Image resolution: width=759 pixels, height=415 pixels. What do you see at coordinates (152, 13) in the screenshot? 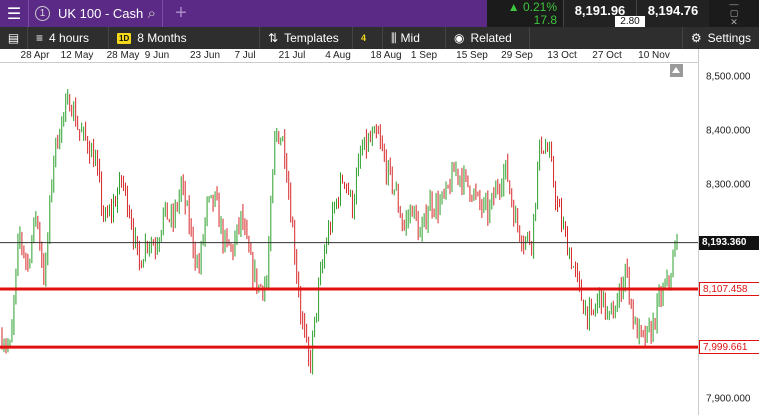
I see `magnifier-icon: ⌕` at bounding box center [152, 13].